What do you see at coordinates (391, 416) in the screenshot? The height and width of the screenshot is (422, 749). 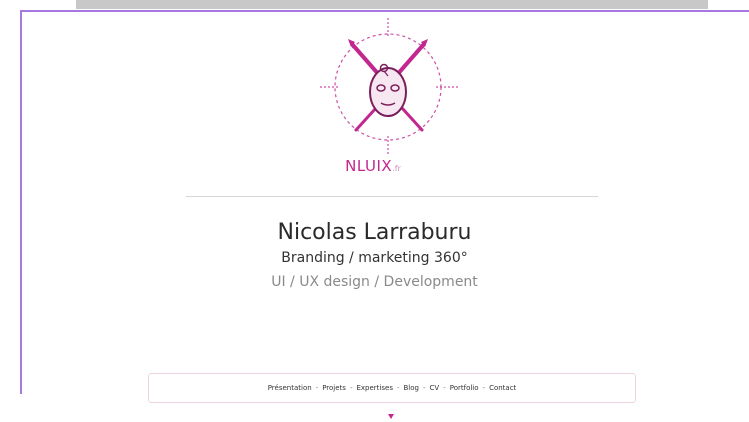 I see `caret-down-icon` at bounding box center [391, 416].